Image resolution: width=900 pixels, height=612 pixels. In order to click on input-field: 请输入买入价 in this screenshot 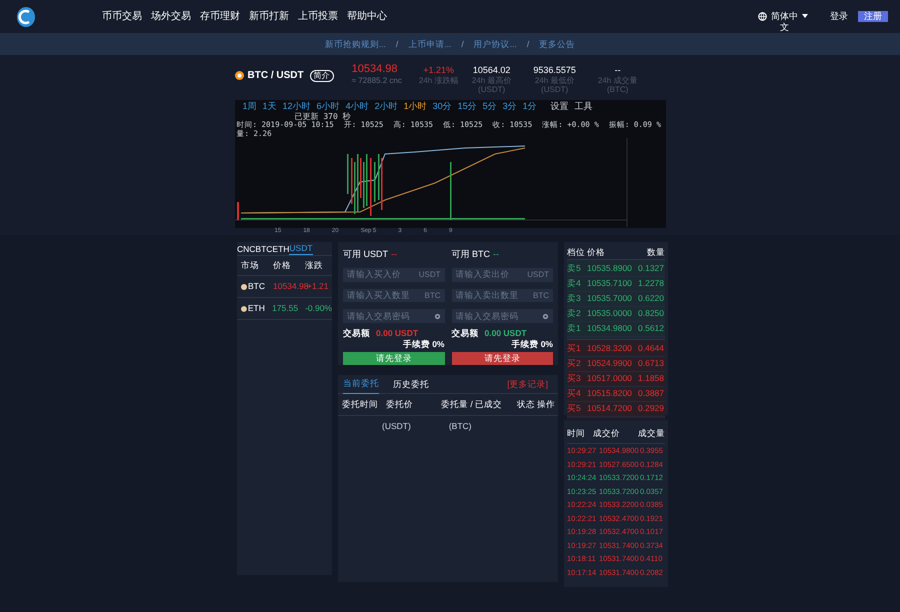, I will do `click(381, 275)`.